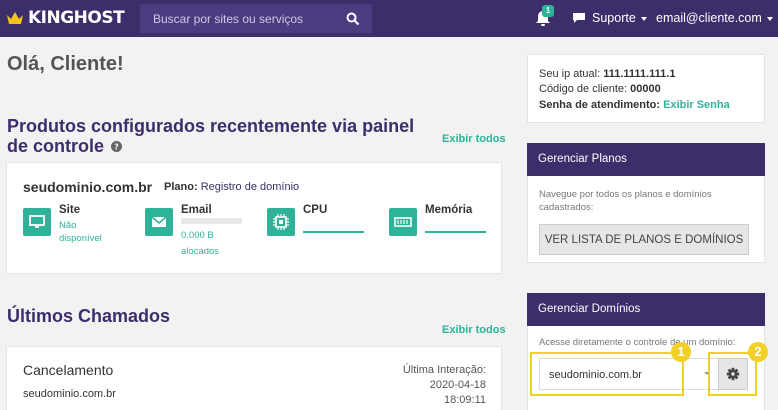 The height and width of the screenshot is (410, 778). What do you see at coordinates (389, 18) in the screenshot?
I see `top-navbar: KINGHOST 1 Suporte email@cliente.com` at bounding box center [389, 18].